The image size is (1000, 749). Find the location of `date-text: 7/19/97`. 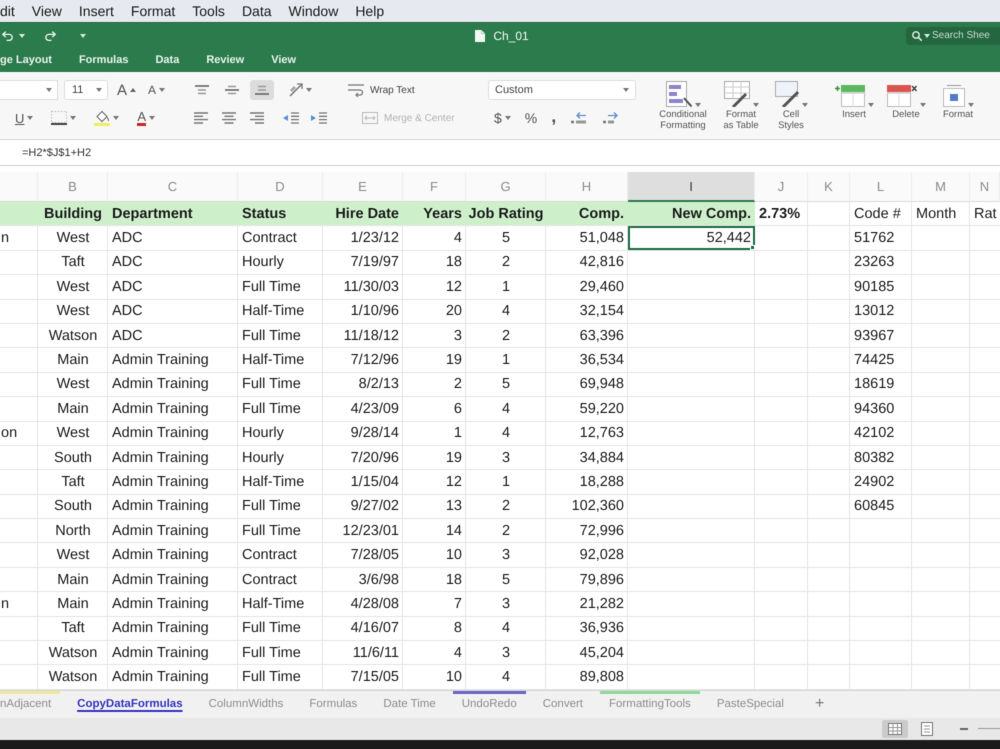

date-text: 7/19/97 is located at coordinates (363, 262).